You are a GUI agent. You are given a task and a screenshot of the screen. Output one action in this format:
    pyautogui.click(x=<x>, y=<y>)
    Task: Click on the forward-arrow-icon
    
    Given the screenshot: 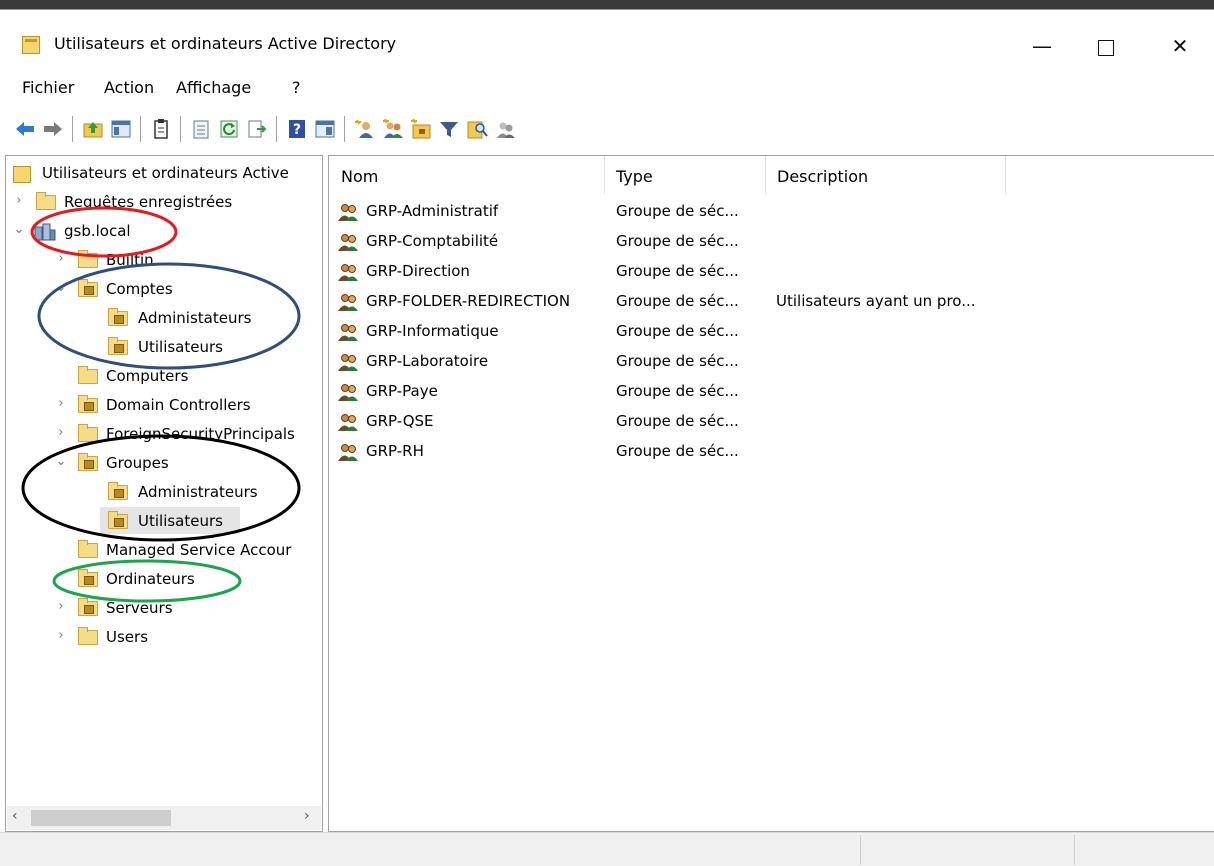 What is the action you would take?
    pyautogui.click(x=53, y=129)
    